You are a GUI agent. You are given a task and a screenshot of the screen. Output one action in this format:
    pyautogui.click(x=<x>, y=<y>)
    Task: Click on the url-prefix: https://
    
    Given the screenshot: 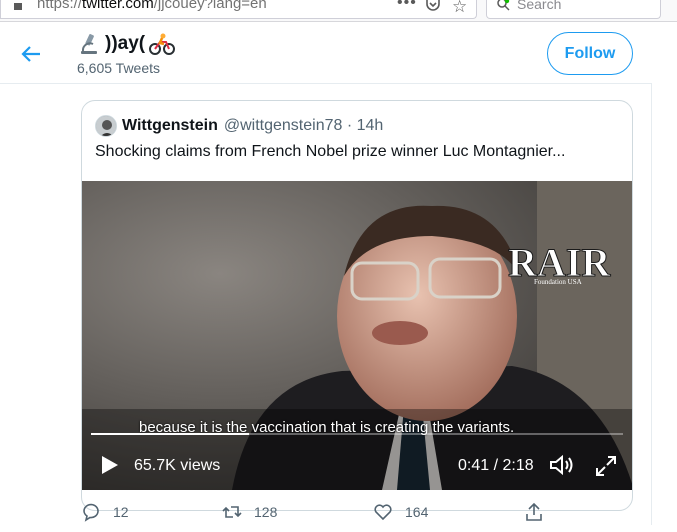 What is the action you would take?
    pyautogui.click(x=60, y=6)
    